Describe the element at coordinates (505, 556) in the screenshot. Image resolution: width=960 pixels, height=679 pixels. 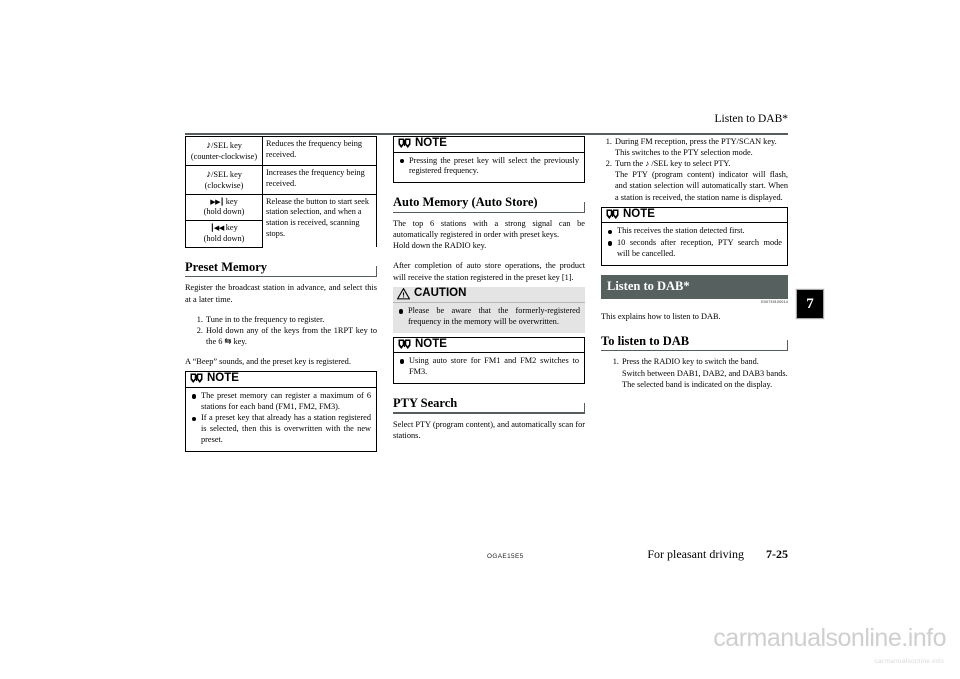
I see `footer-document-code: OGAE15E5` at that location.